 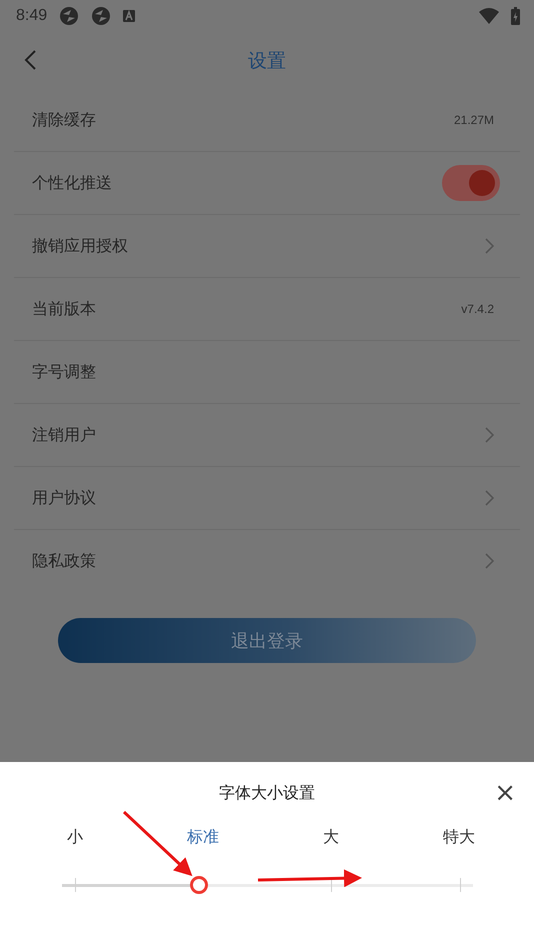 I want to click on battery-icon, so click(x=515, y=16).